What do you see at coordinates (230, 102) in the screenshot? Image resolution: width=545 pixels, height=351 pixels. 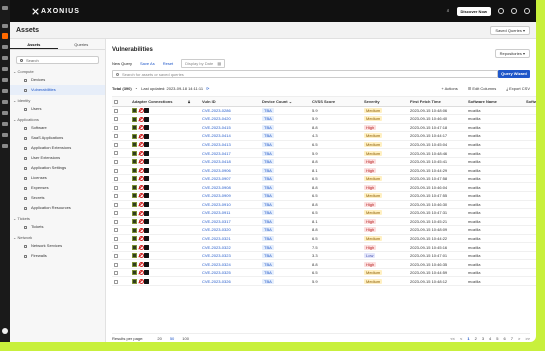 I see `column-header-vuln-id: Vuln ID` at bounding box center [230, 102].